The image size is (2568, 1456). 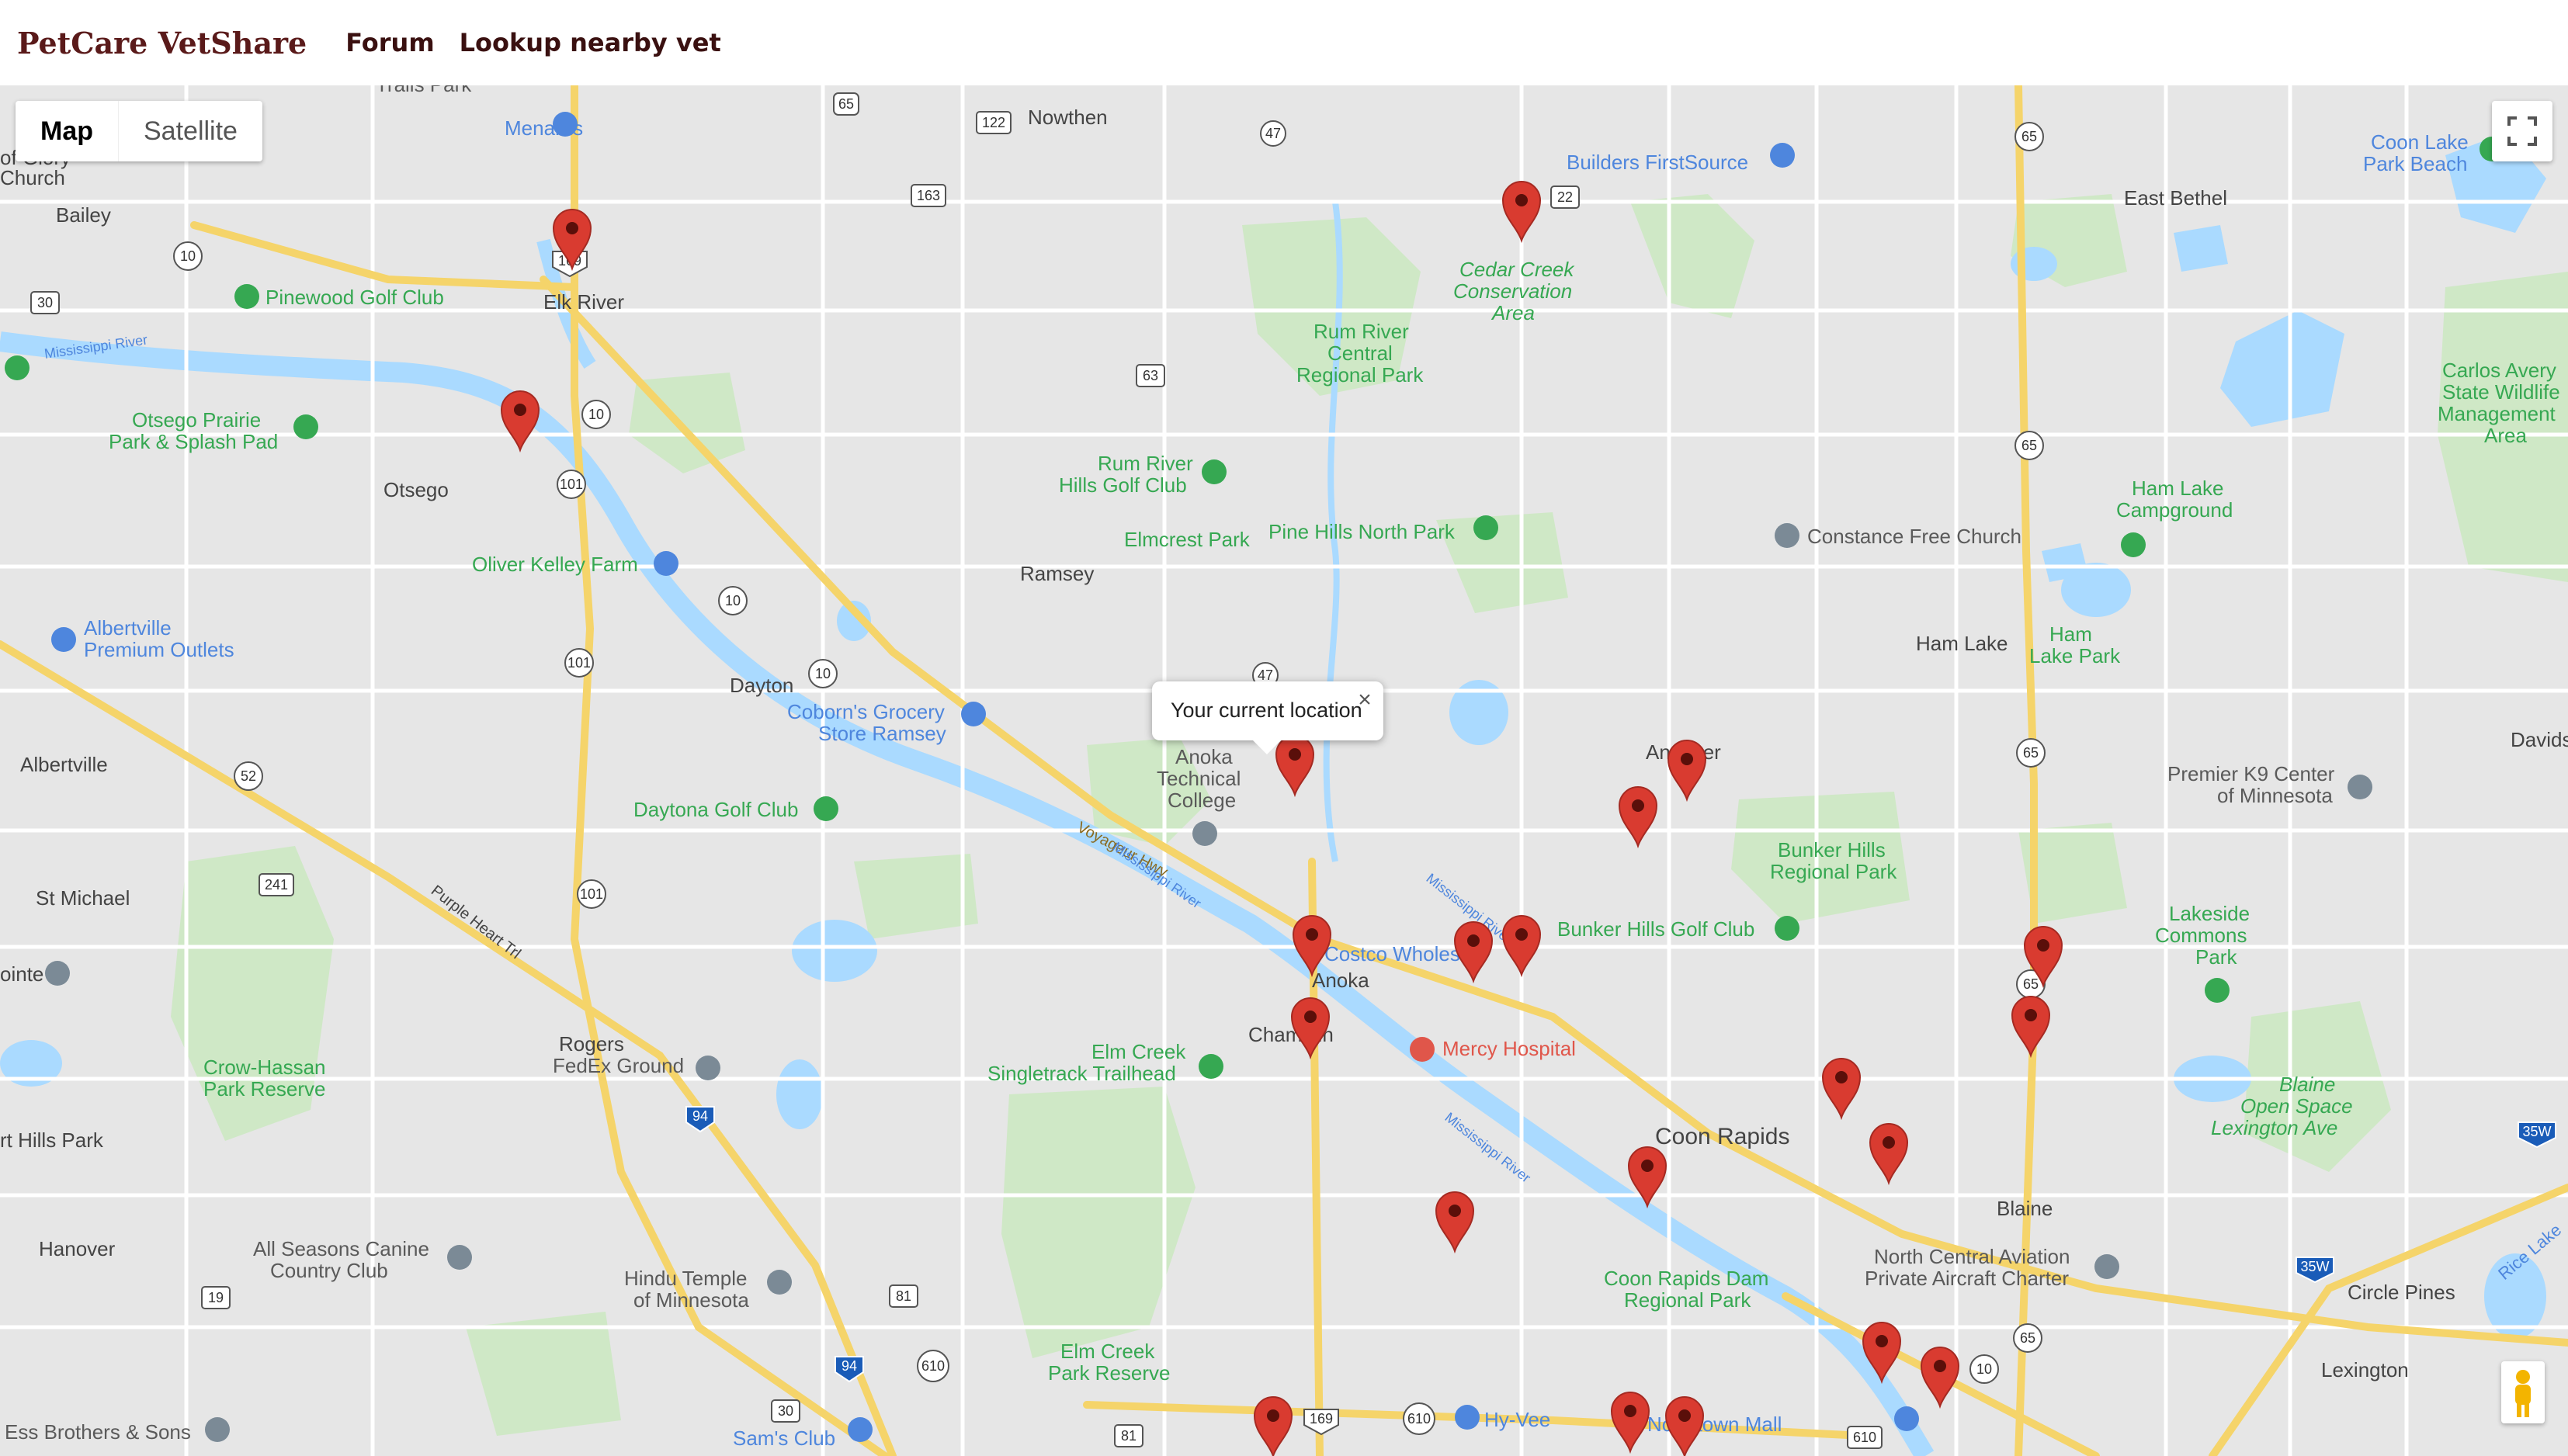 I want to click on map-type-satellite-button: Satellite, so click(x=190, y=131).